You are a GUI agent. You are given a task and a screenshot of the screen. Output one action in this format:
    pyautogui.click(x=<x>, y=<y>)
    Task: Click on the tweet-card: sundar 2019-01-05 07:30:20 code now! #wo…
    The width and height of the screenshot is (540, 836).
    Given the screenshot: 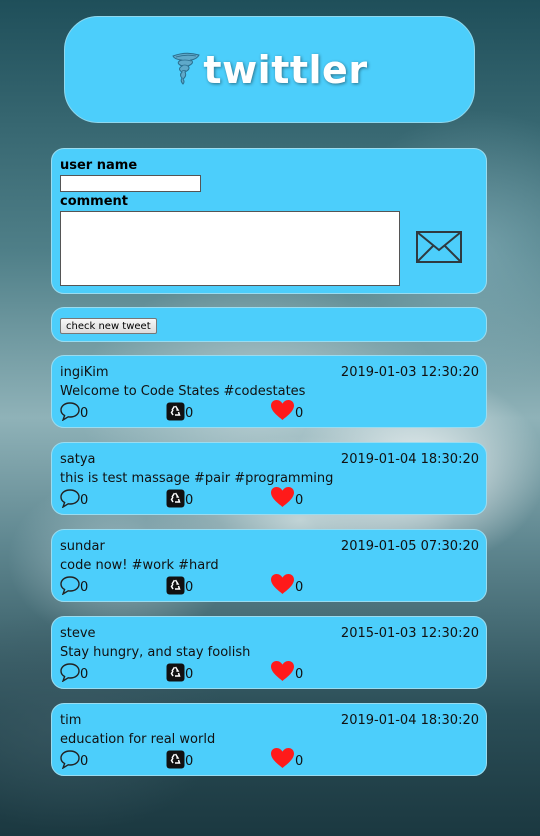 What is the action you would take?
    pyautogui.click(x=269, y=565)
    